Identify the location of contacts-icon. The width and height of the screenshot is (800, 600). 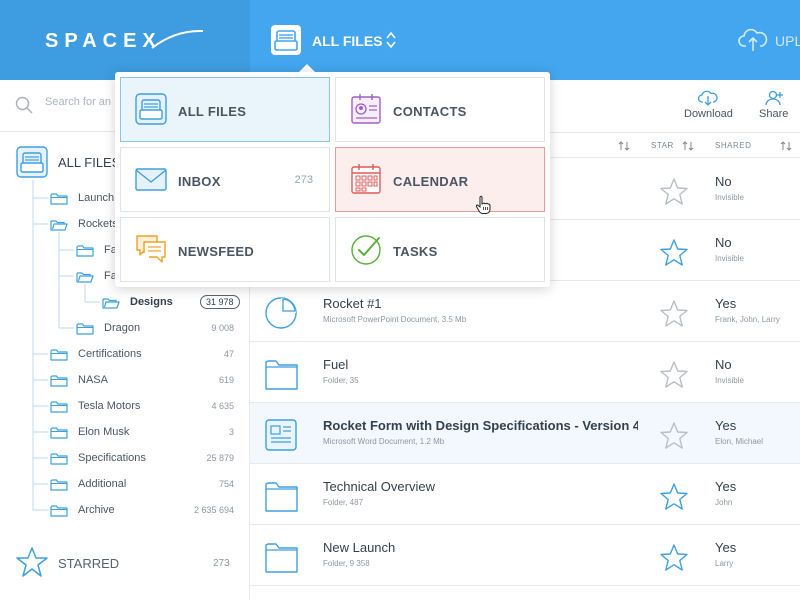
(366, 109).